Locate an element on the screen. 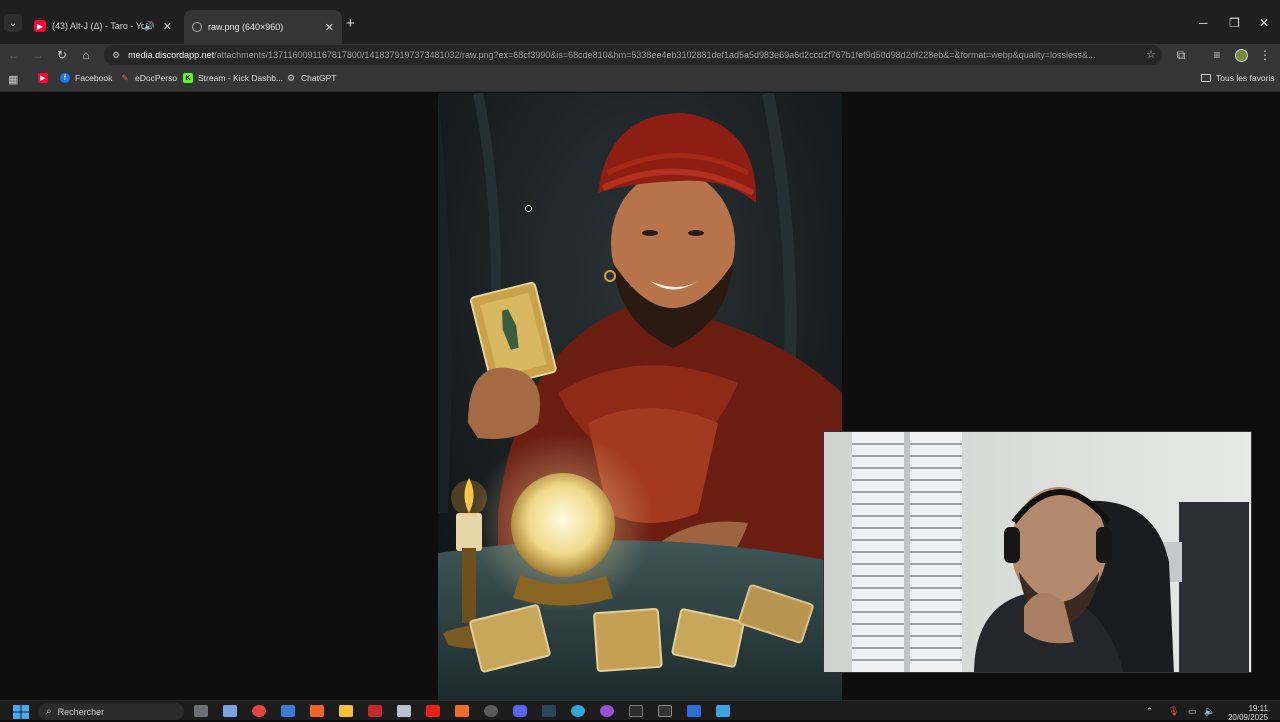 The image size is (1280, 722). edocperso-icon: ✎ is located at coordinates (125, 77).